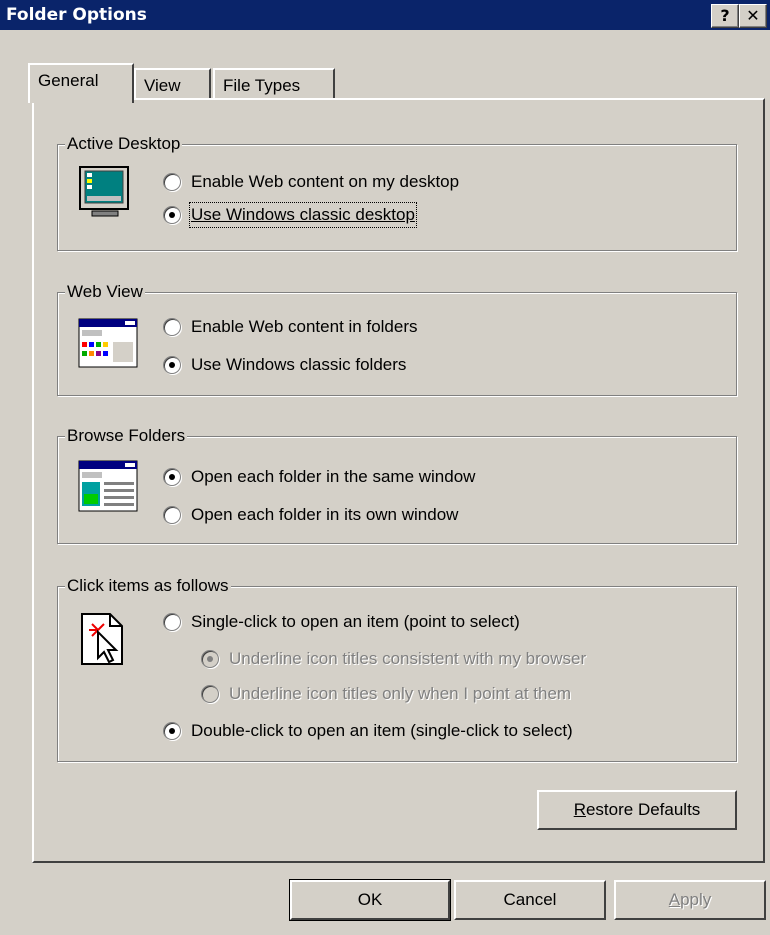 The height and width of the screenshot is (935, 770). Describe the element at coordinates (385, 15) in the screenshot. I see `title-bar: Folder Options ? ✕` at that location.